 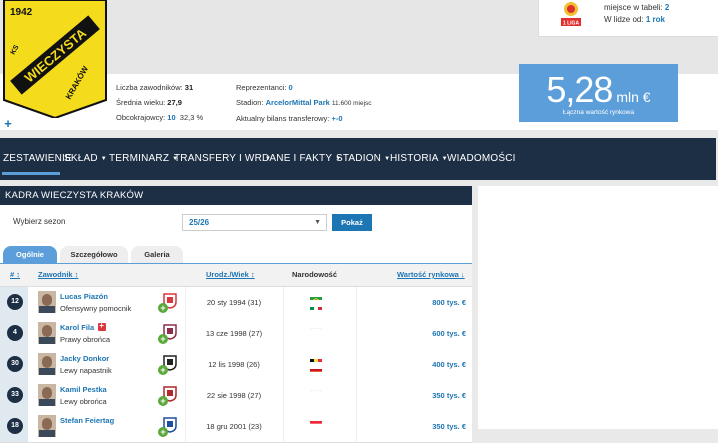 I want to click on injury-icon, so click(x=102, y=327).